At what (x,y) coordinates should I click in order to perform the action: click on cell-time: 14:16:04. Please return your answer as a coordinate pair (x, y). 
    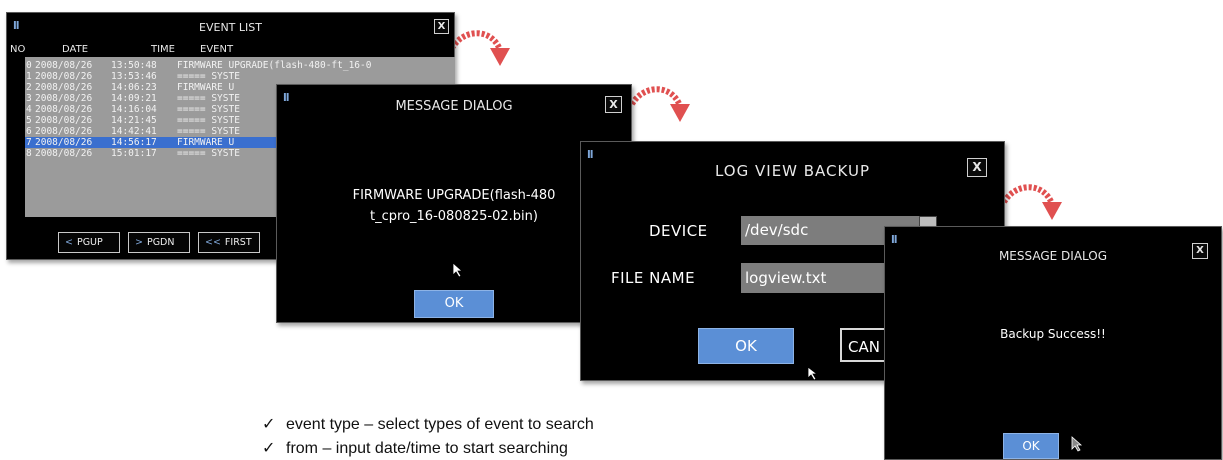
    Looking at the image, I should click on (134, 109).